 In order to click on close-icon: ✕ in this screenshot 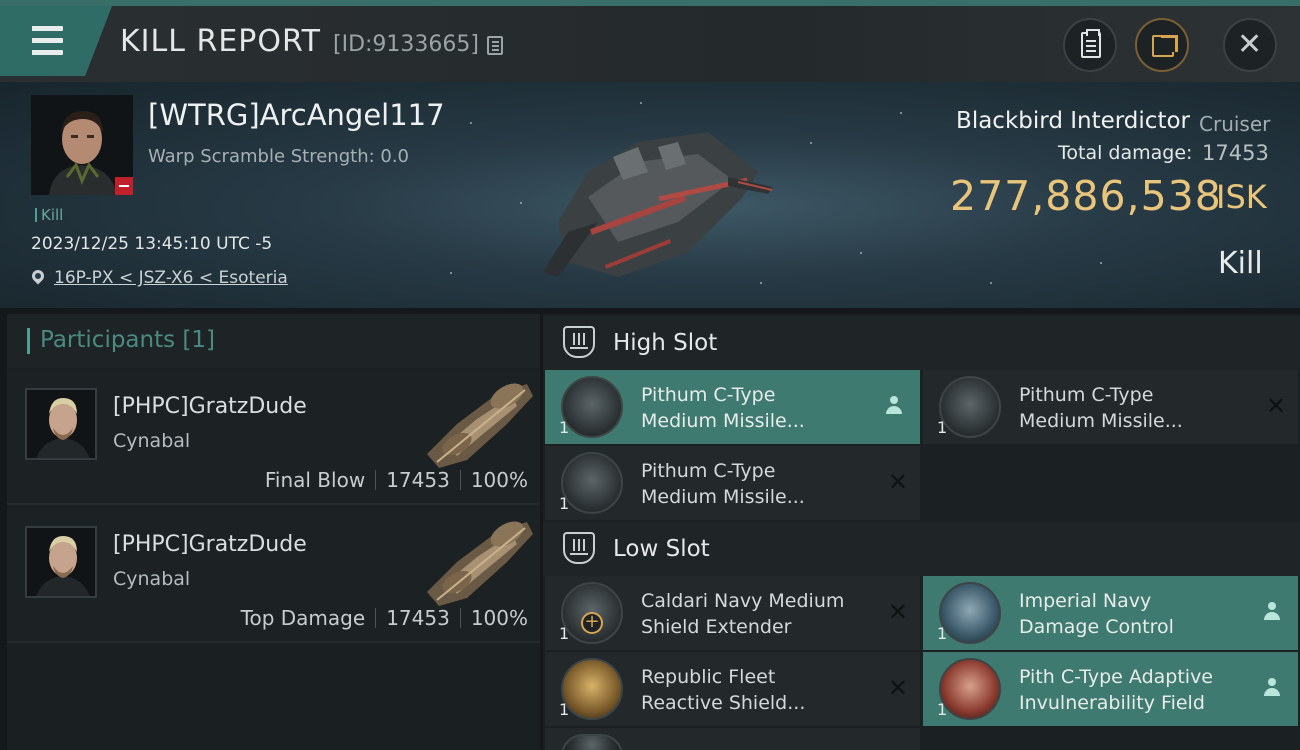, I will do `click(1250, 44)`.